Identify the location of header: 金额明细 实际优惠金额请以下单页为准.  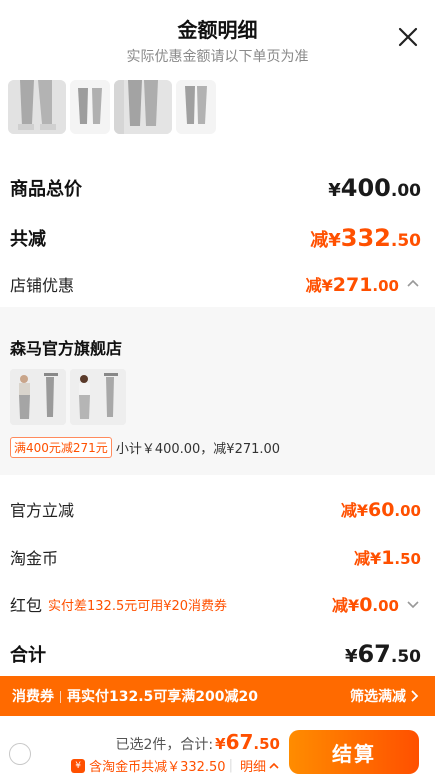
(217, 37).